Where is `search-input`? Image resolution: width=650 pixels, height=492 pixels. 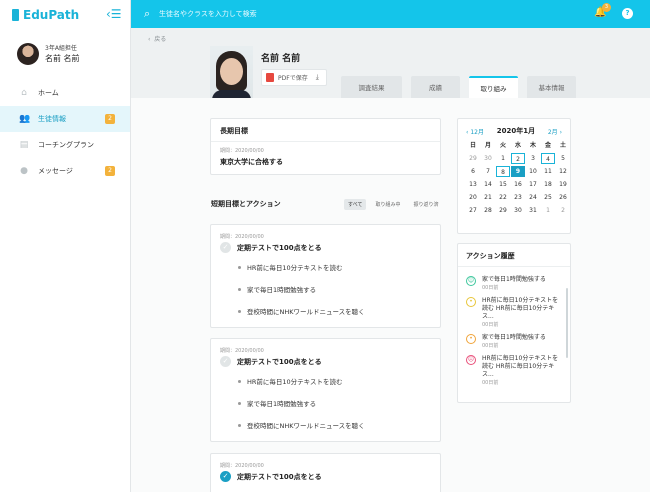 search-input is located at coordinates (309, 14).